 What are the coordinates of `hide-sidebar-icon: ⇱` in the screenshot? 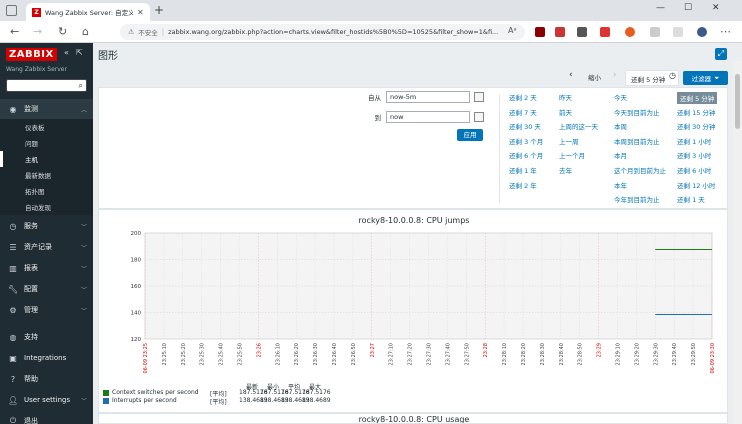 It's located at (79, 52).